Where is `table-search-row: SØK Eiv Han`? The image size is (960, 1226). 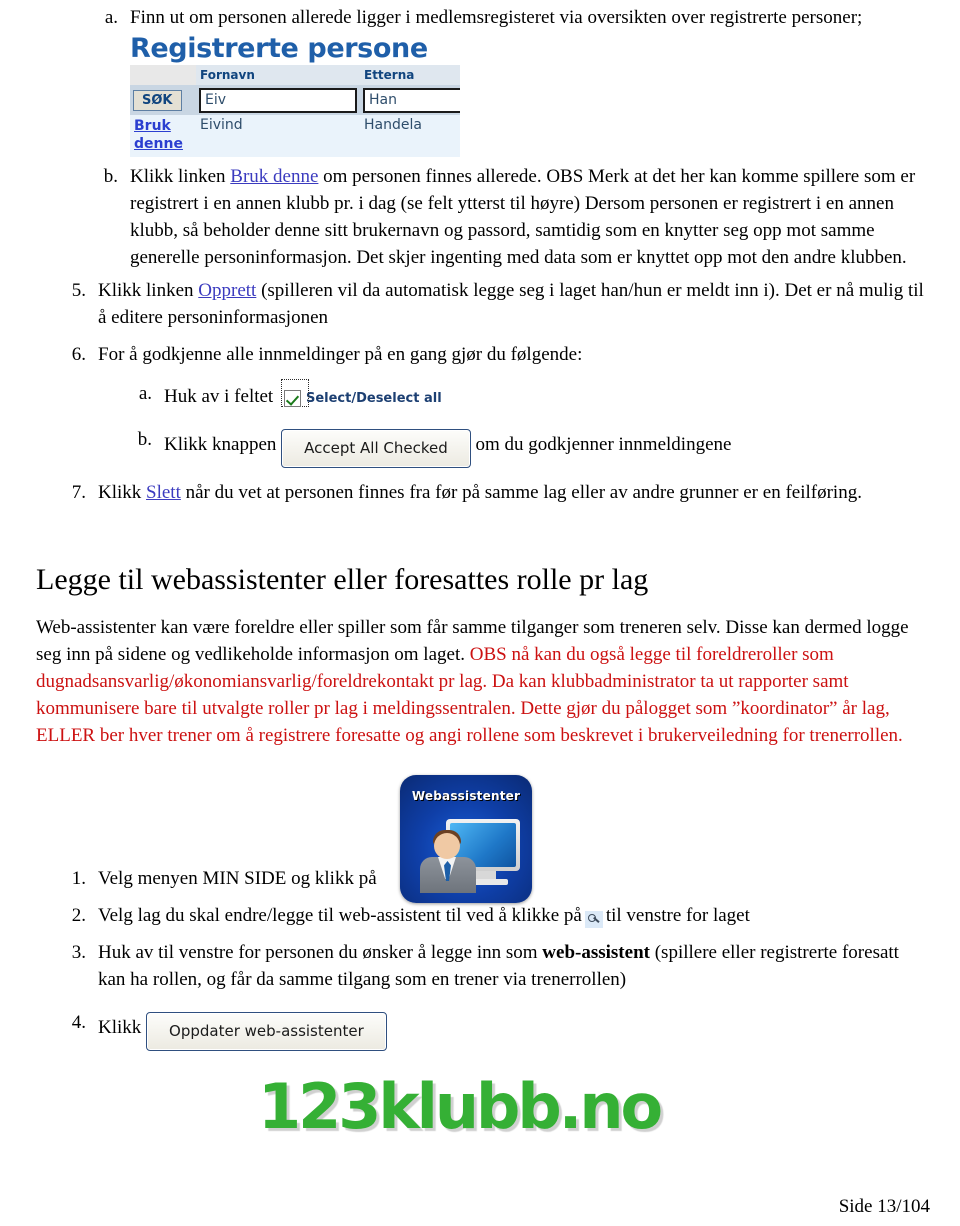 table-search-row: SØK Eiv Han is located at coordinates (295, 100).